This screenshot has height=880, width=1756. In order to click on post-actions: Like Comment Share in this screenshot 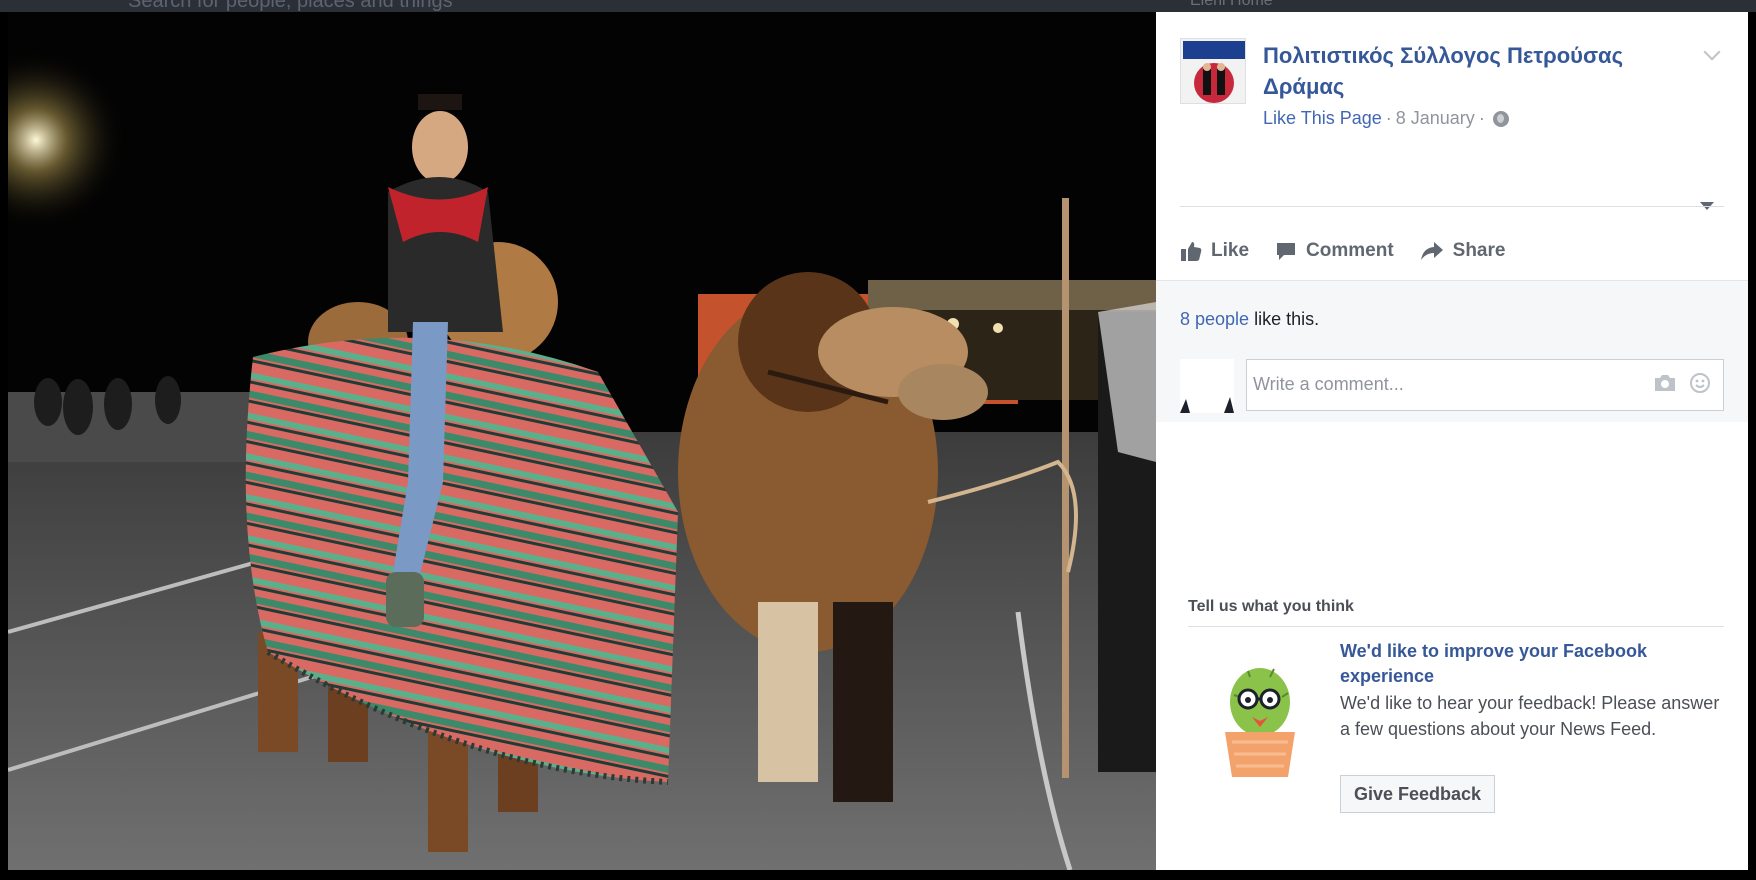, I will do `click(1342, 251)`.